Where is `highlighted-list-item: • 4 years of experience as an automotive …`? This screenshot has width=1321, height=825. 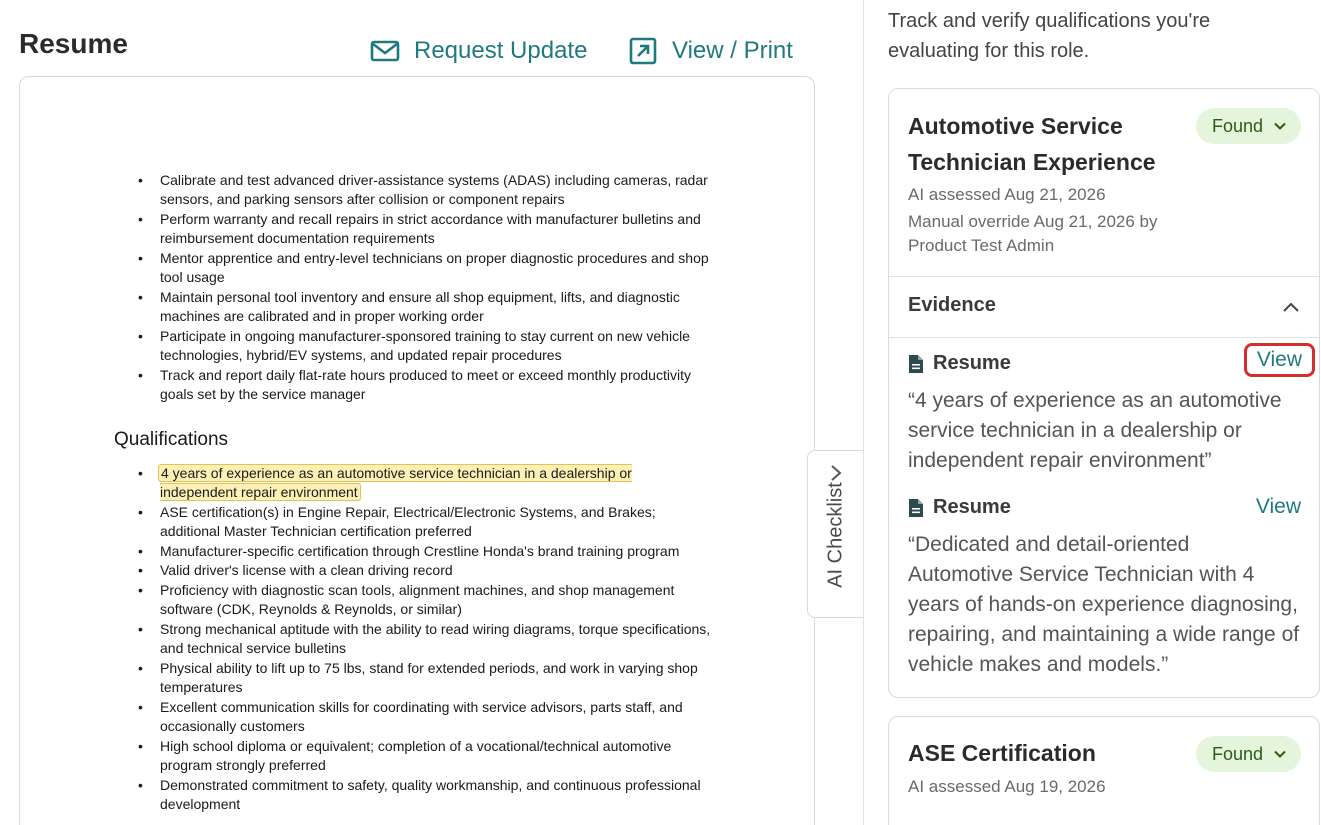 highlighted-list-item: • 4 years of experience as an automotive … is located at coordinates (385, 483).